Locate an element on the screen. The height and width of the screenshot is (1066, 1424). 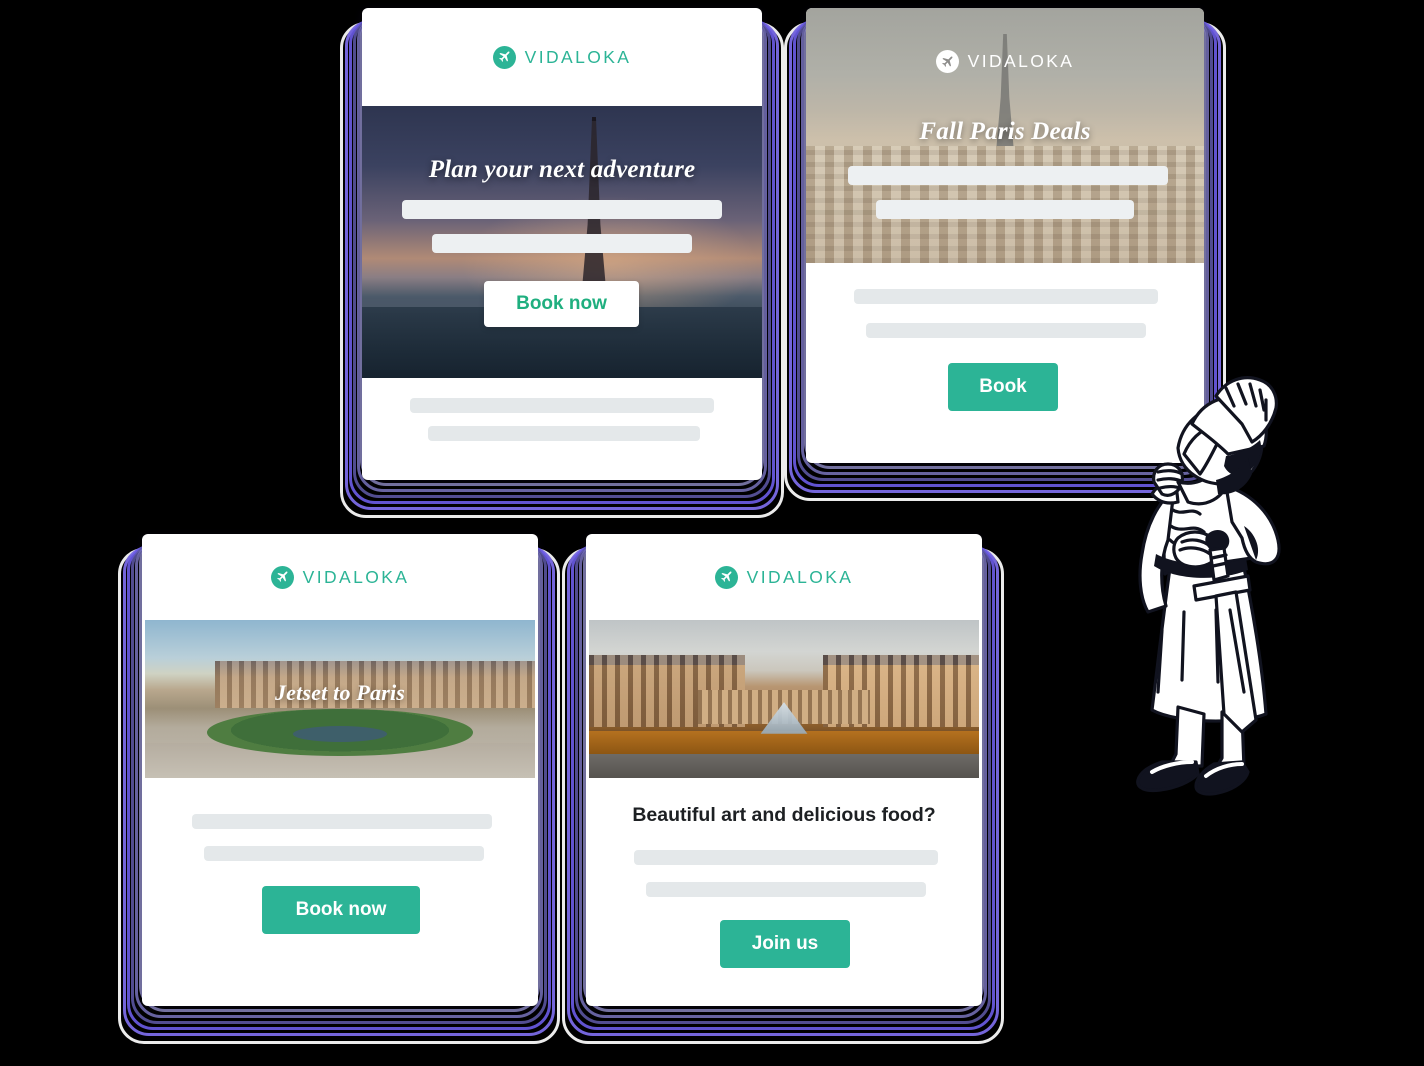
hero-title: Fall Paris Deals is located at coordinates (1005, 131).